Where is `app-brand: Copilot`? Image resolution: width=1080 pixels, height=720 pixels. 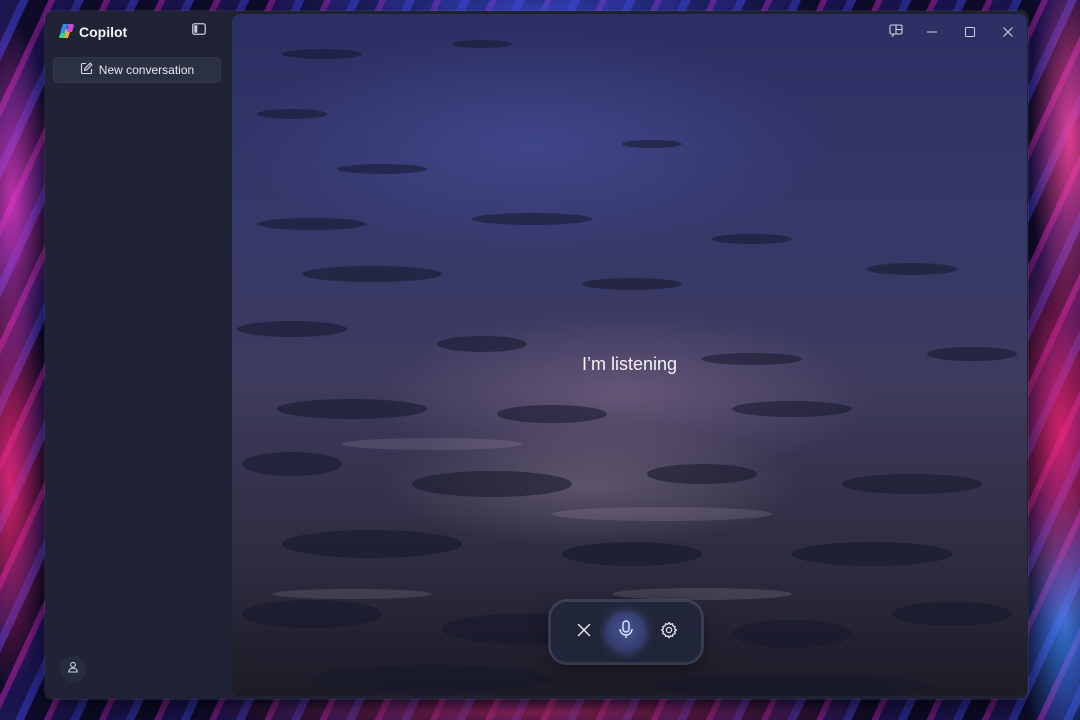
app-brand: Copilot is located at coordinates (92, 32).